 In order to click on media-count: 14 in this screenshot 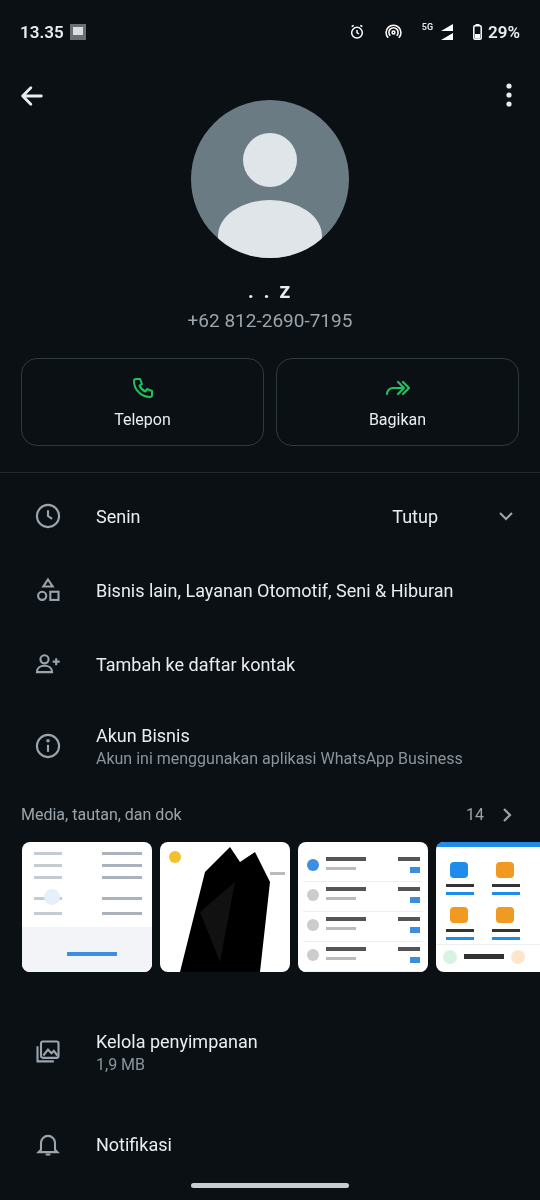, I will do `click(475, 814)`.